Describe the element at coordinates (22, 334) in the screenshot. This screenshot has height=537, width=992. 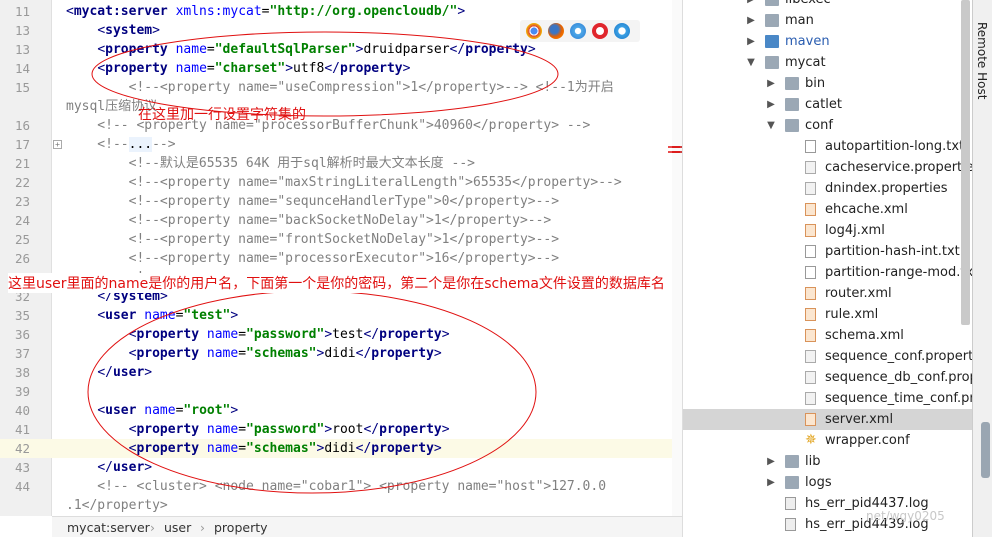
I see `line-number: 36` at that location.